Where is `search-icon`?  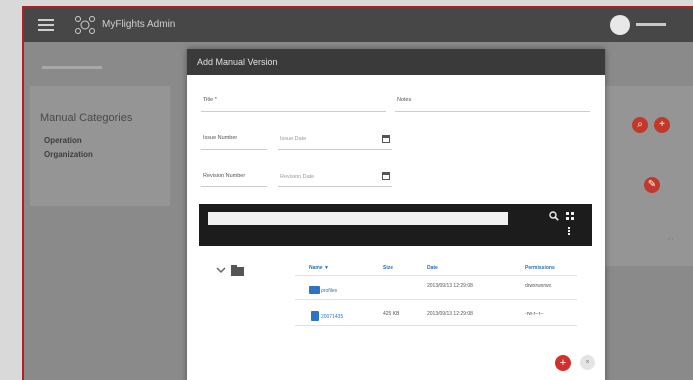
search-icon is located at coordinates (554, 216).